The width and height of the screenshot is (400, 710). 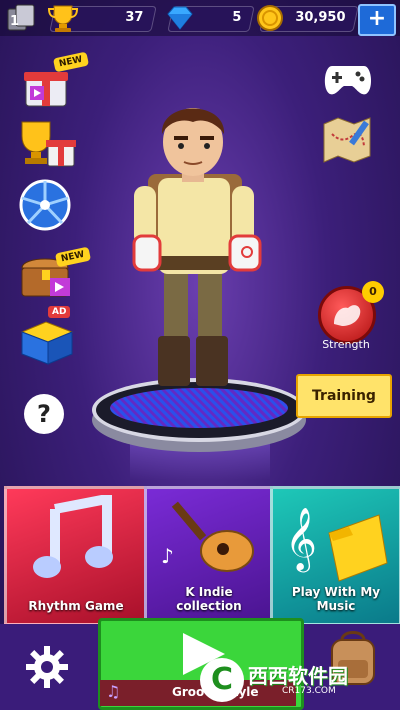 What do you see at coordinates (200, 460) in the screenshot?
I see `platform-glow` at bounding box center [200, 460].